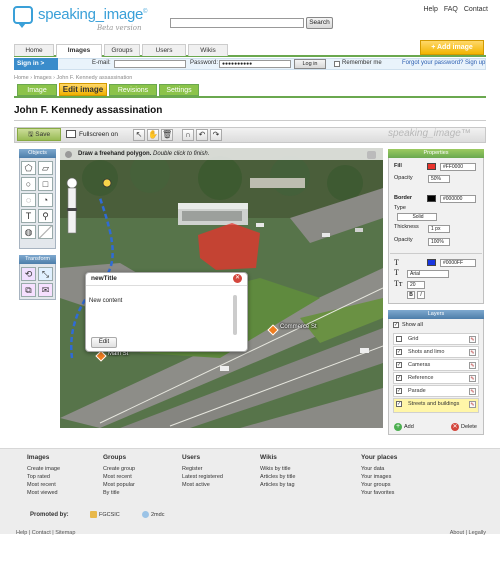  I want to click on delete-layer-label: Delete, so click(469, 427).